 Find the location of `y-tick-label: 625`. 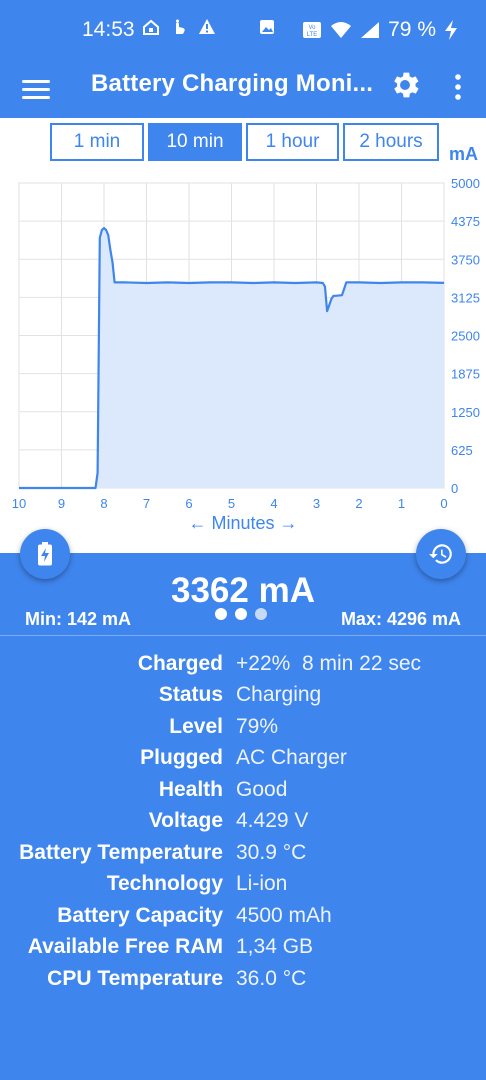

y-tick-label: 625 is located at coordinates (462, 450).